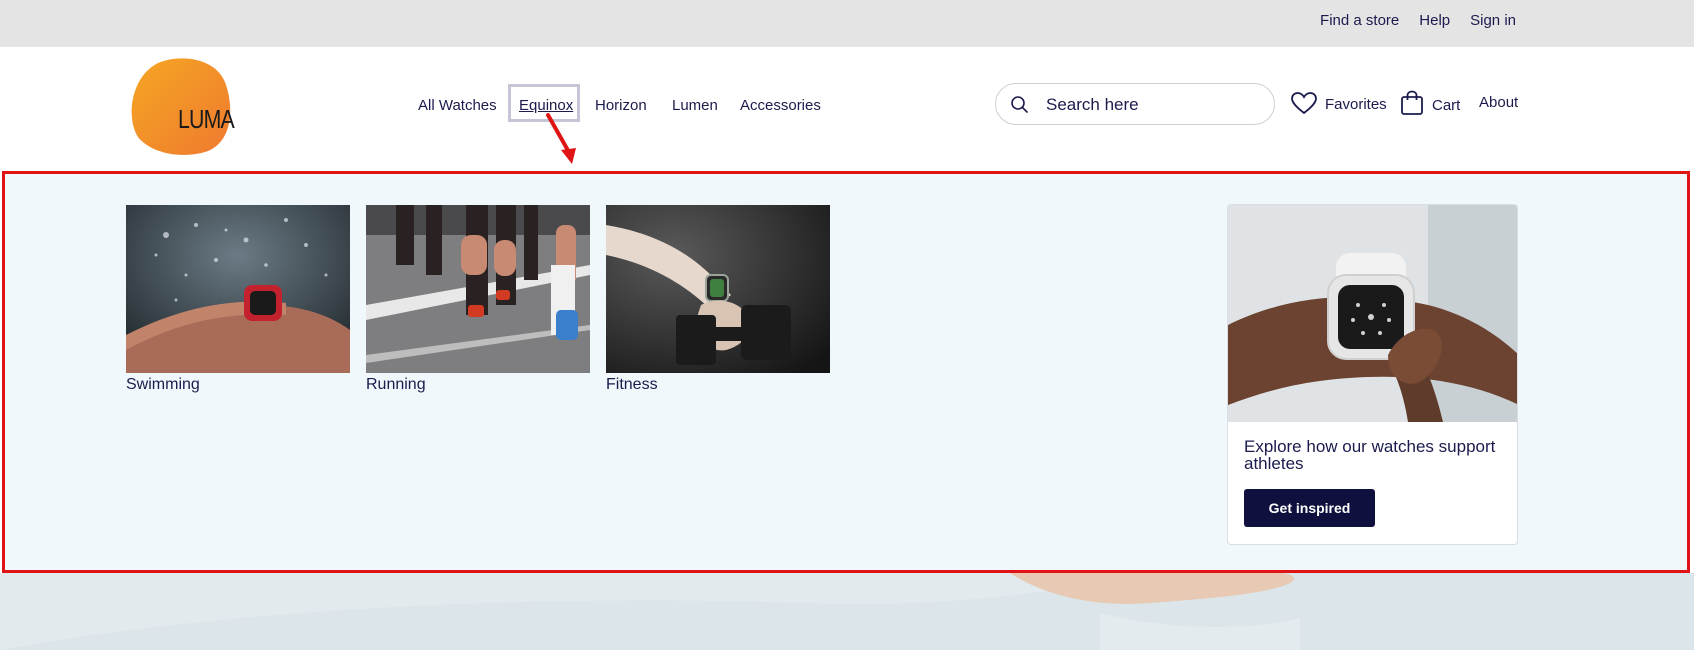 Image resolution: width=1694 pixels, height=650 pixels. I want to click on cart-link: Cart, so click(1430, 103).